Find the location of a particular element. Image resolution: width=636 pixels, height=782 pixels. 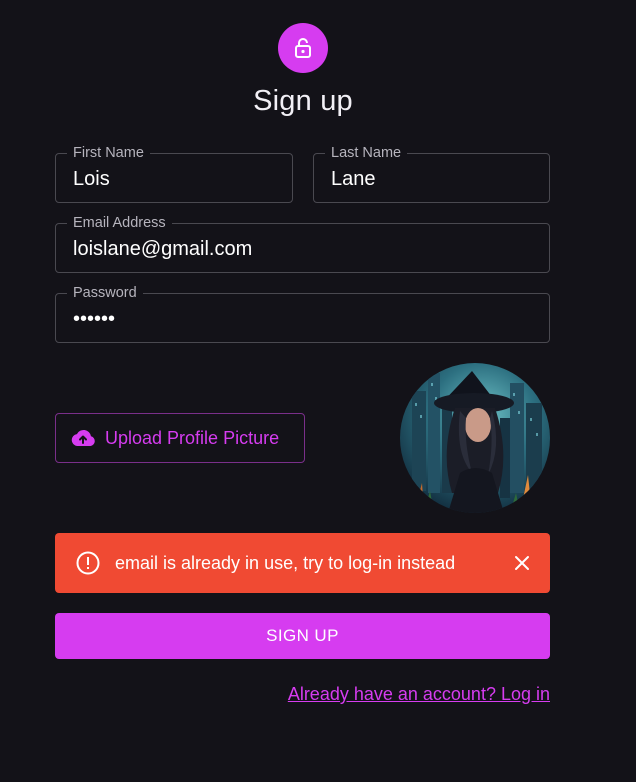

login-link: Already have an account? Log in is located at coordinates (419, 694).